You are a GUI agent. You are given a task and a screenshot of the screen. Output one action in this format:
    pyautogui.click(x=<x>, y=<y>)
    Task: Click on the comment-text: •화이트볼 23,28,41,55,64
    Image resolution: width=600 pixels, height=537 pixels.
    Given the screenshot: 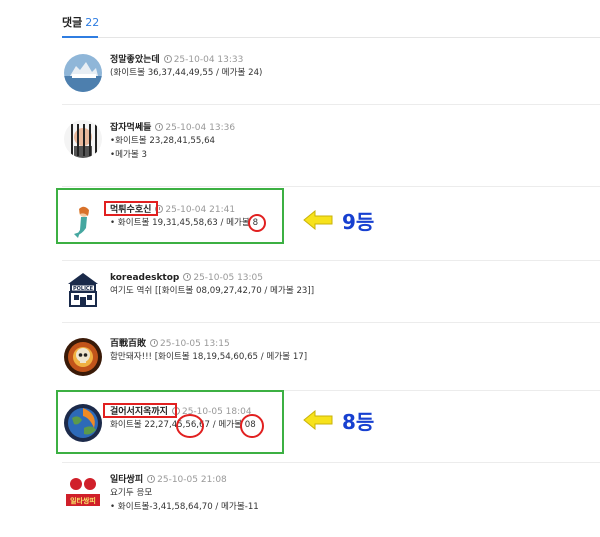 What is the action you would take?
    pyautogui.click(x=163, y=141)
    